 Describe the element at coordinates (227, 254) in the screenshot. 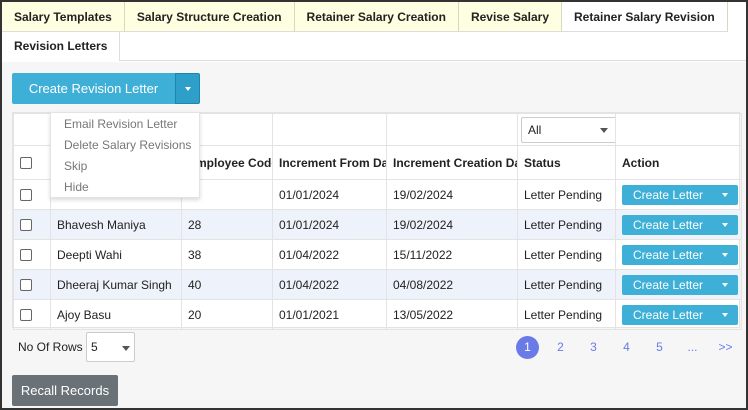

I see `cell-code: 38` at that location.